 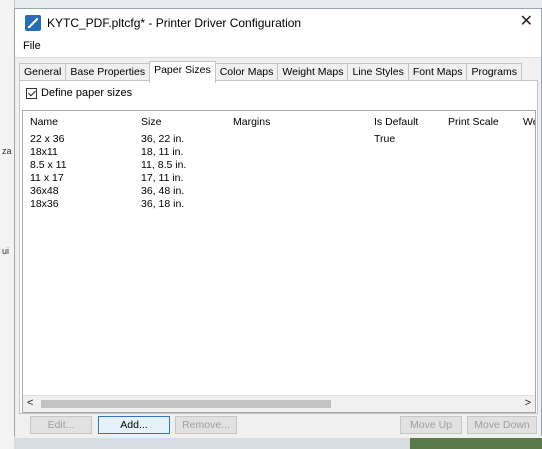 I want to click on scroll-right-arrow-icon: >, so click(x=528, y=403).